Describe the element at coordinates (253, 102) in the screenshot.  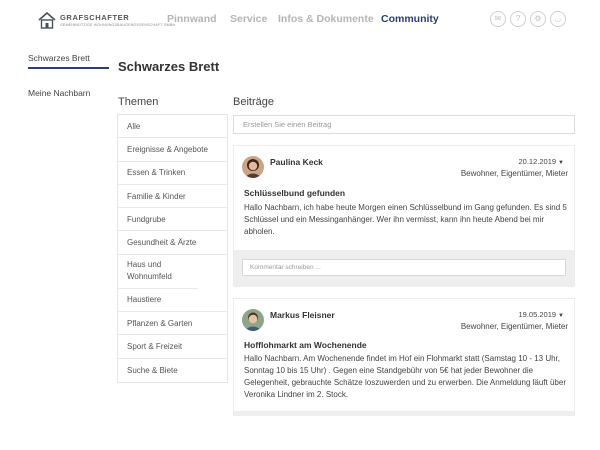
I see `posts-heading: Beiträge` at that location.